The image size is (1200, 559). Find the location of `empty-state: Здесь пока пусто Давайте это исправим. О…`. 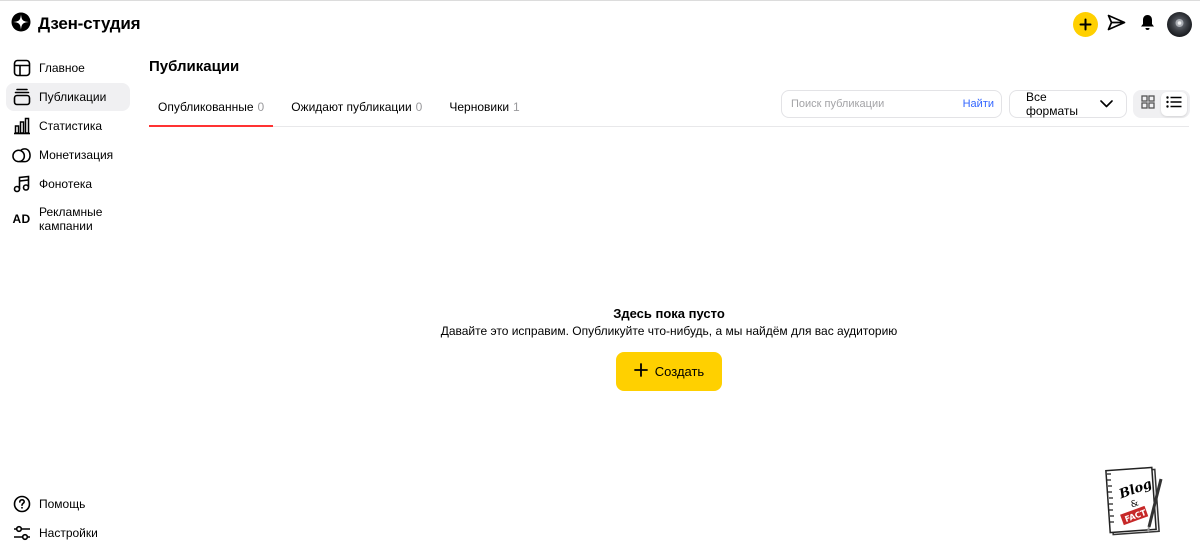

empty-state: Здесь пока пусто Давайте это исправим. О… is located at coordinates (669, 322).